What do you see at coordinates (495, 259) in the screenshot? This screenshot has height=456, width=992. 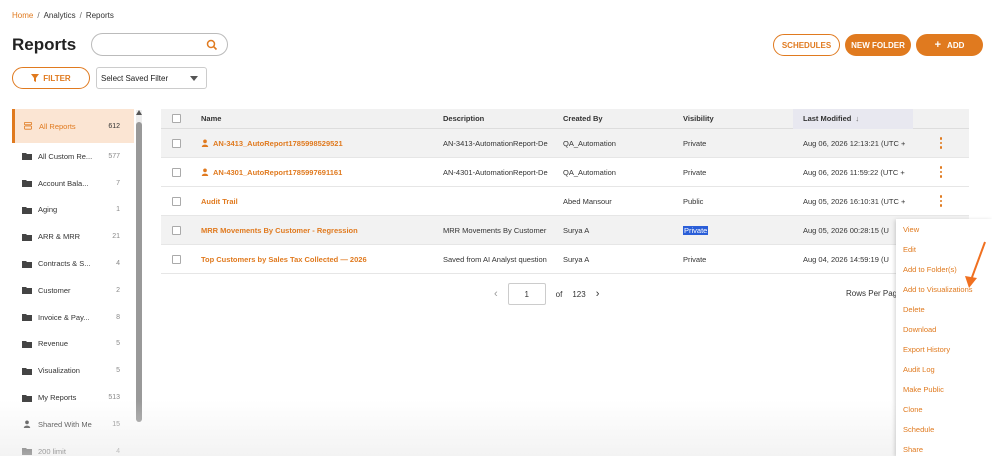 I see `report-description: Saved from AI Analyst question` at bounding box center [495, 259].